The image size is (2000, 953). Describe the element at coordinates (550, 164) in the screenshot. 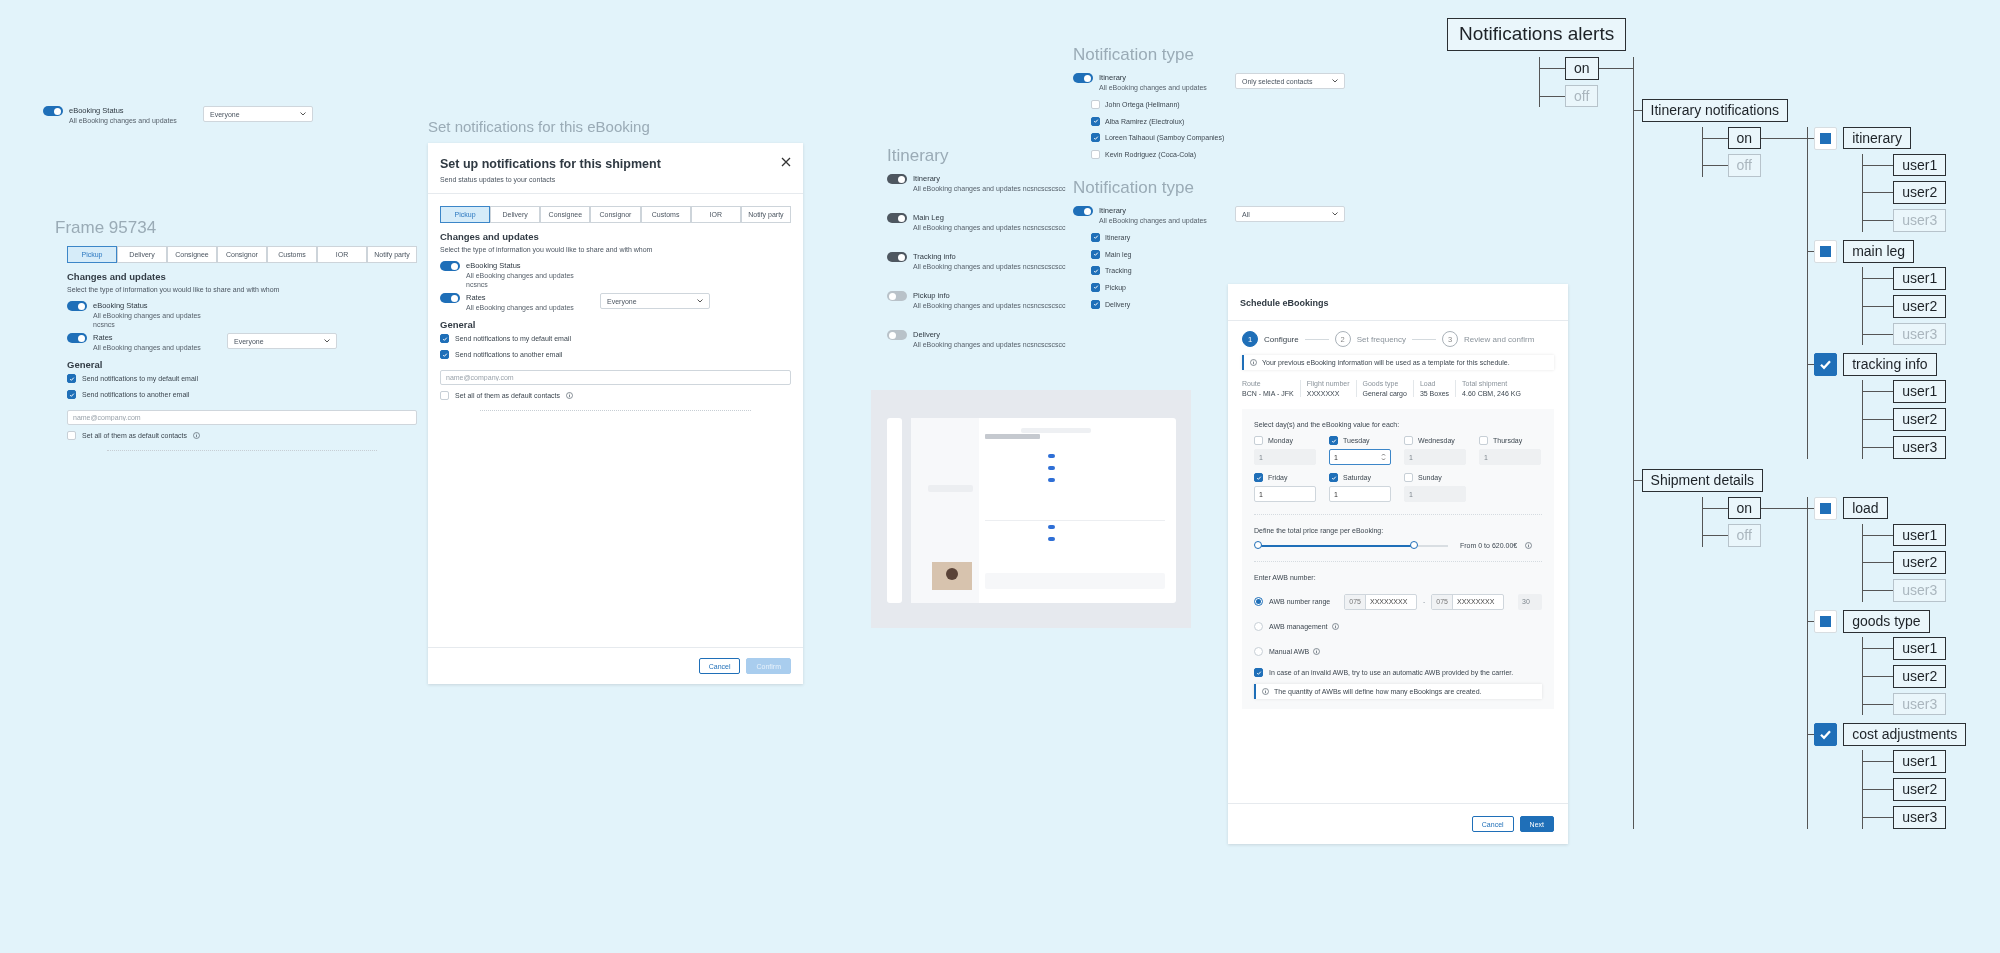

I see `dialog-title: Set up notifications for this shipment` at that location.